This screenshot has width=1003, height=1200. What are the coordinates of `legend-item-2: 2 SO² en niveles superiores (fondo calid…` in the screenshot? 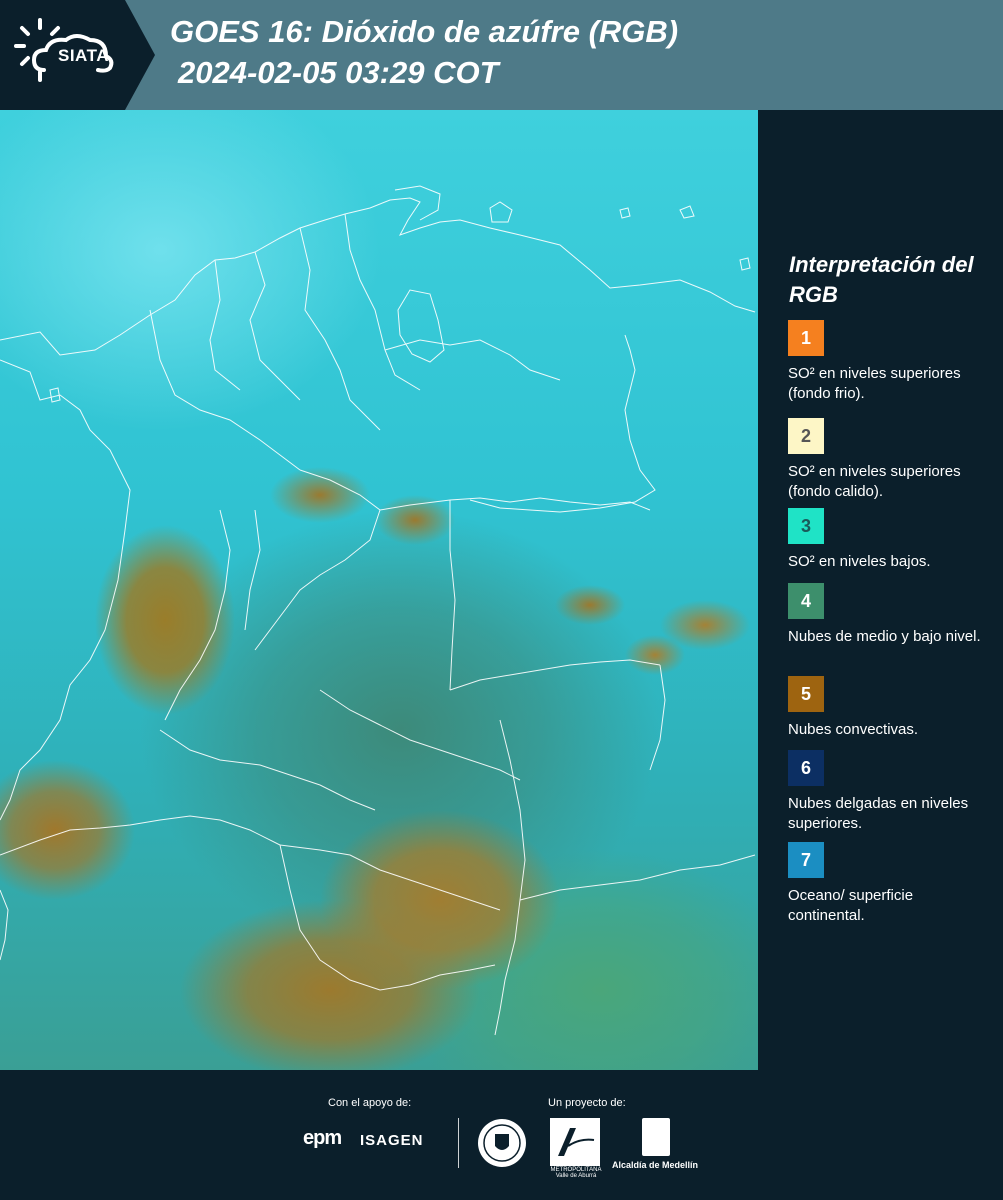 It's located at (888, 460).